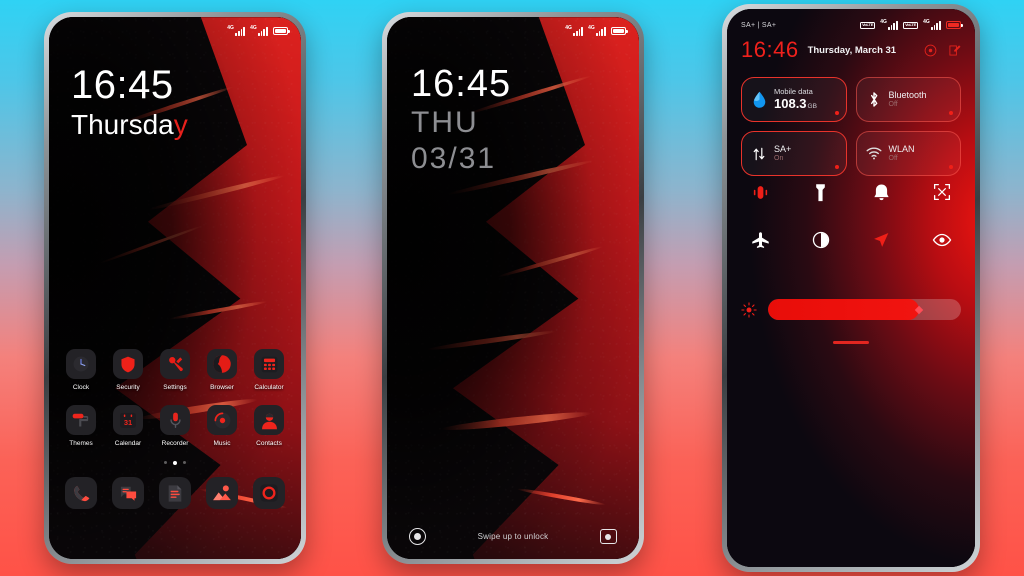  What do you see at coordinates (951, 113) in the screenshot?
I see `tile-status-dot` at bounding box center [951, 113].